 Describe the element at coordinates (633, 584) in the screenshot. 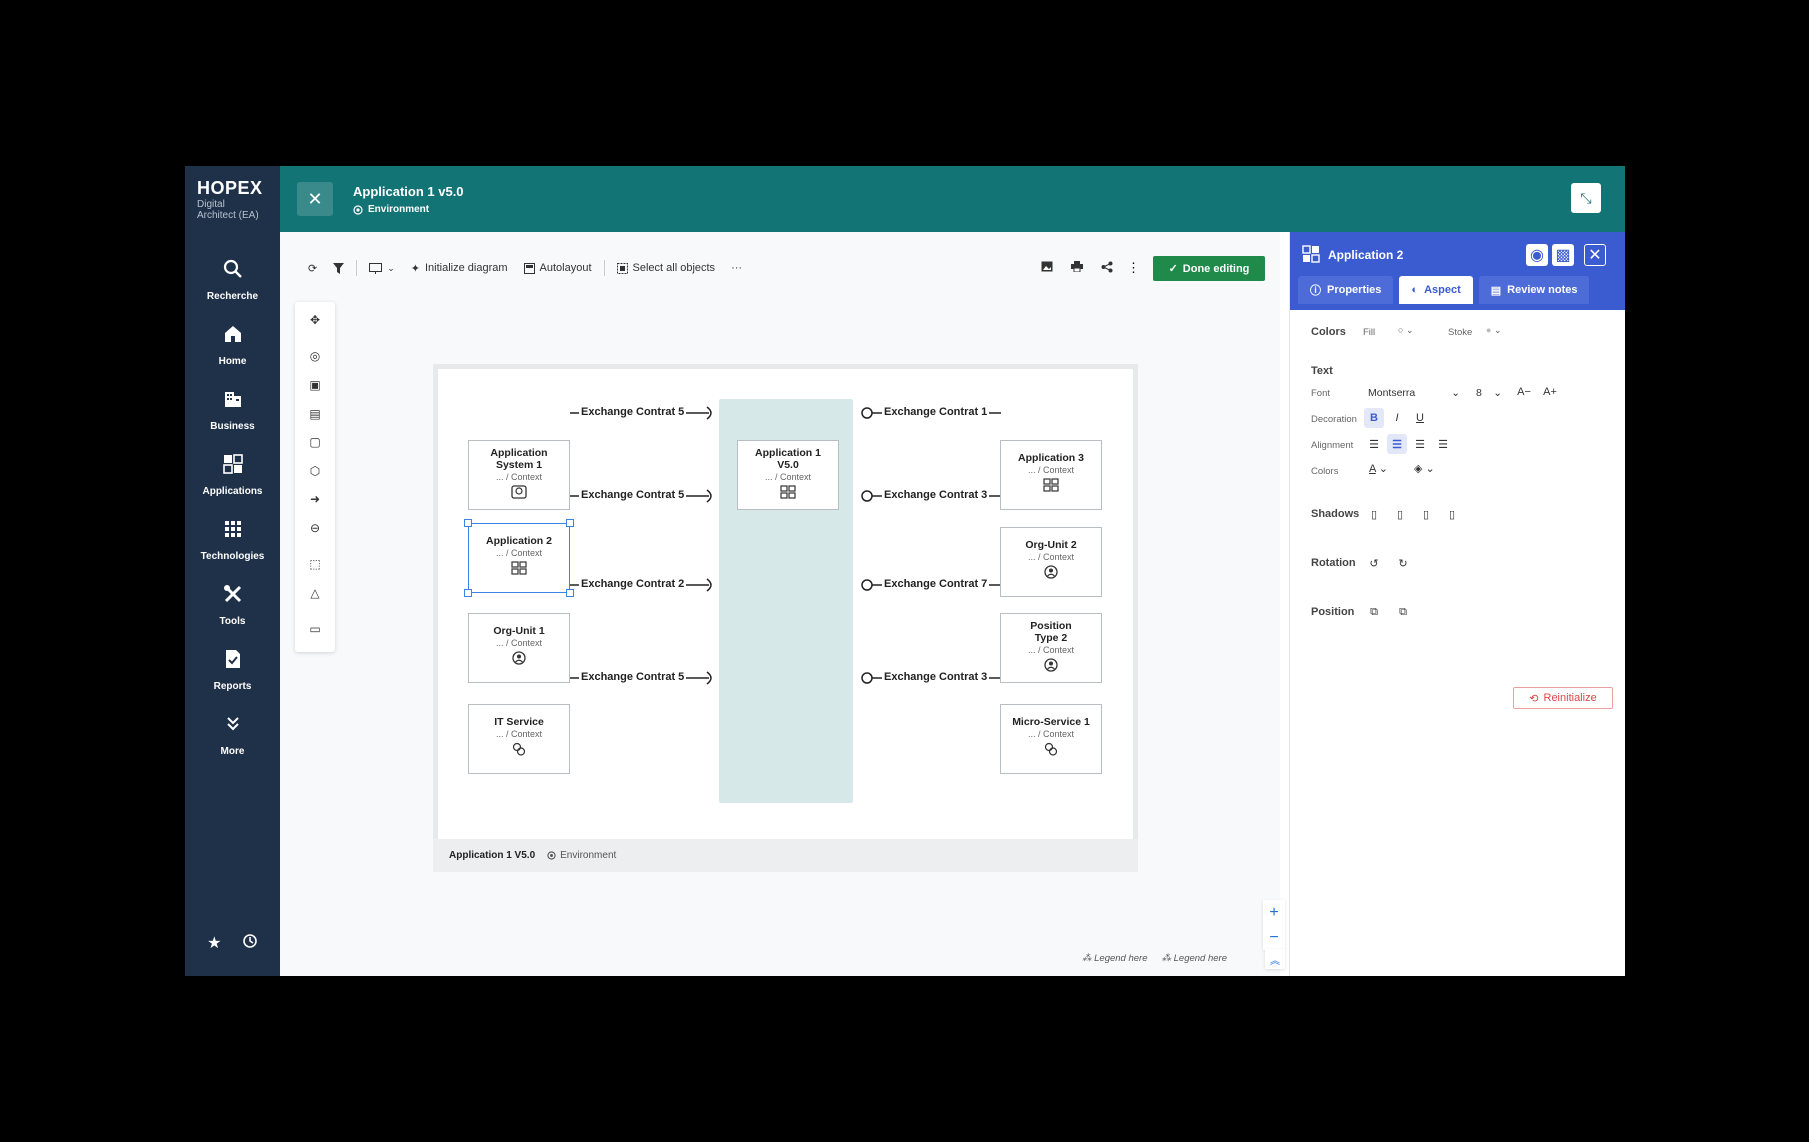

I see `connector-label-left-3: Exchange Contrat 2` at that location.